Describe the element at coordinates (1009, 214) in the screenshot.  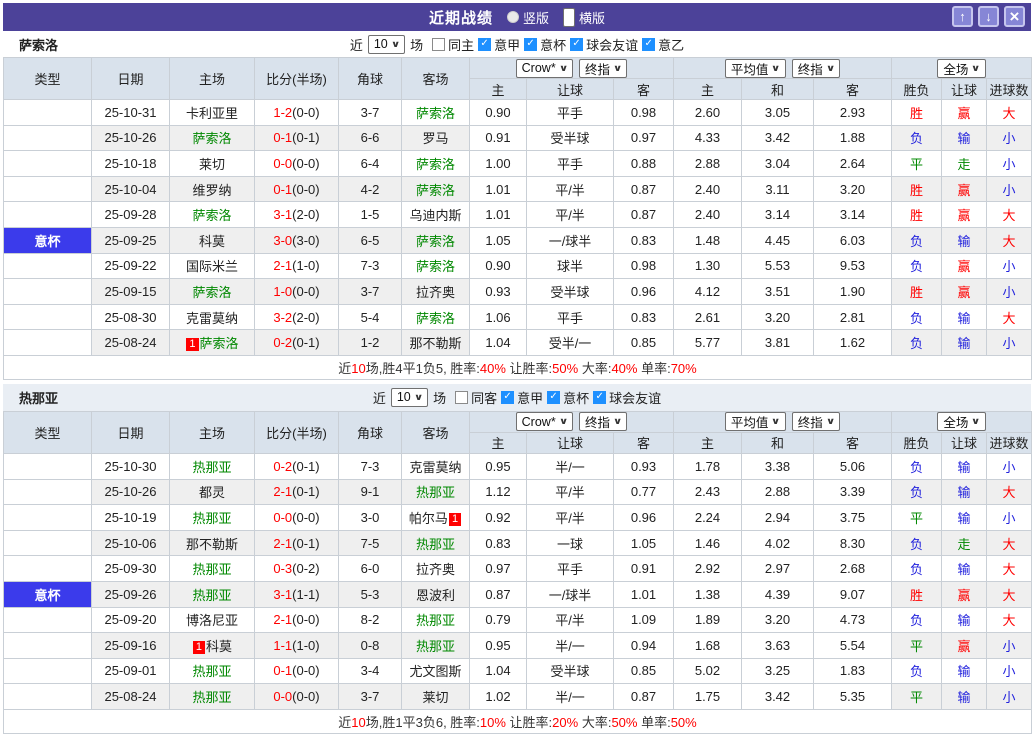
I see `goals-result-cell: 大` at that location.